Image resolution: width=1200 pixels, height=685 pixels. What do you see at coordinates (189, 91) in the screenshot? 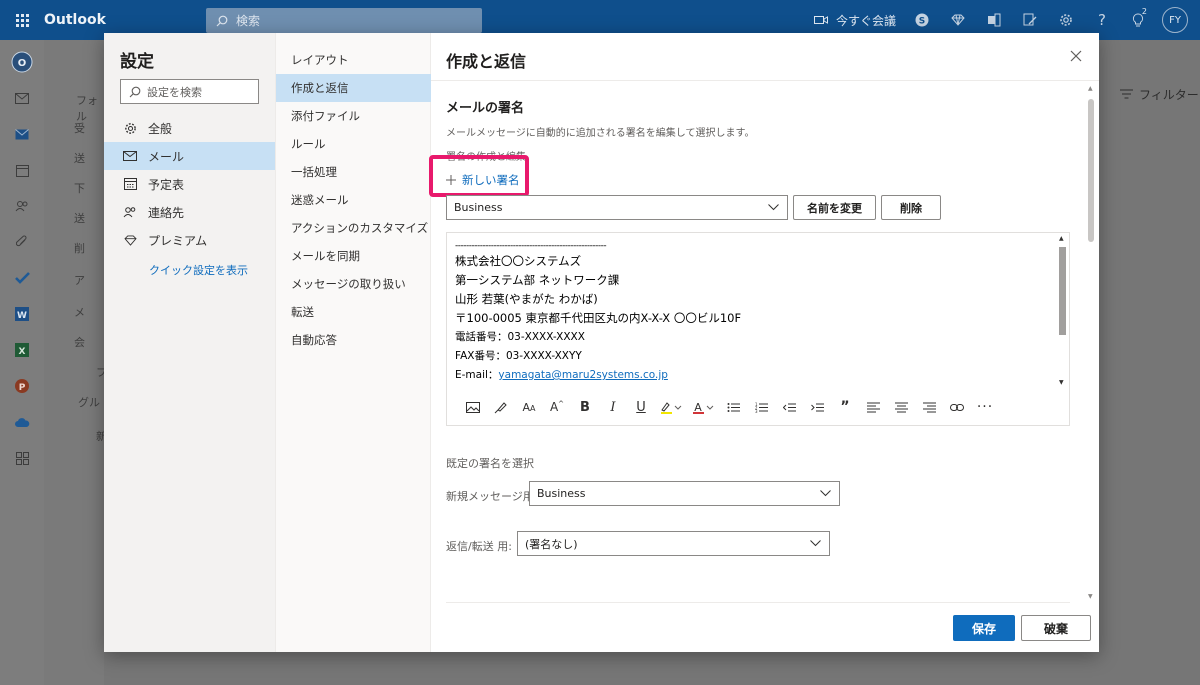
I see `settings-search-input: 設定を検索` at bounding box center [189, 91].